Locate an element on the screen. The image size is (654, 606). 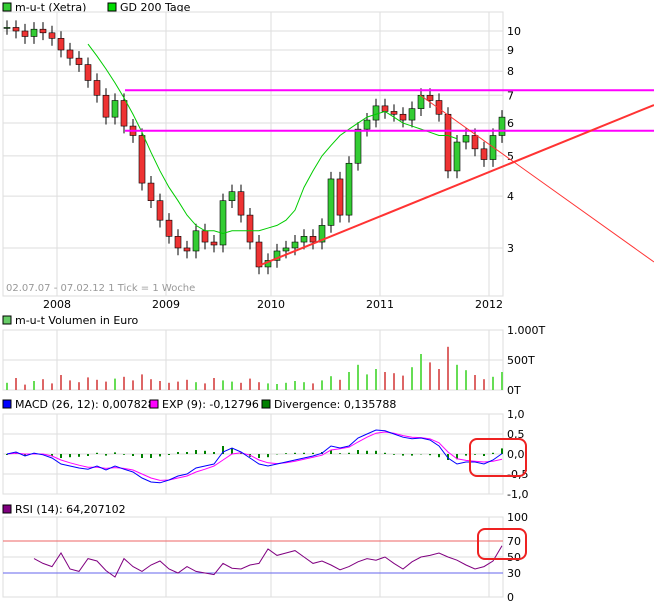
x-tick-label: 2011 is located at coordinates (380, 304).